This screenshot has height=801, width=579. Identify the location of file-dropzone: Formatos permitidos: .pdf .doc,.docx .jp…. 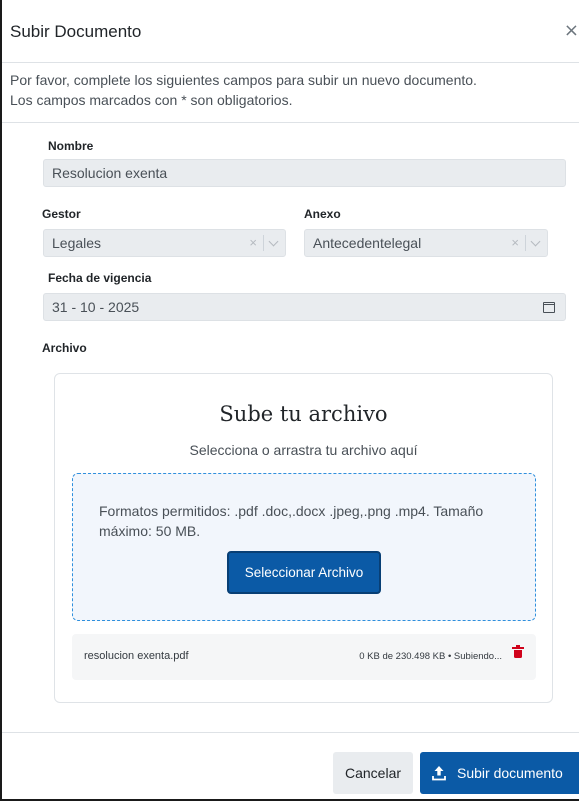
(304, 547).